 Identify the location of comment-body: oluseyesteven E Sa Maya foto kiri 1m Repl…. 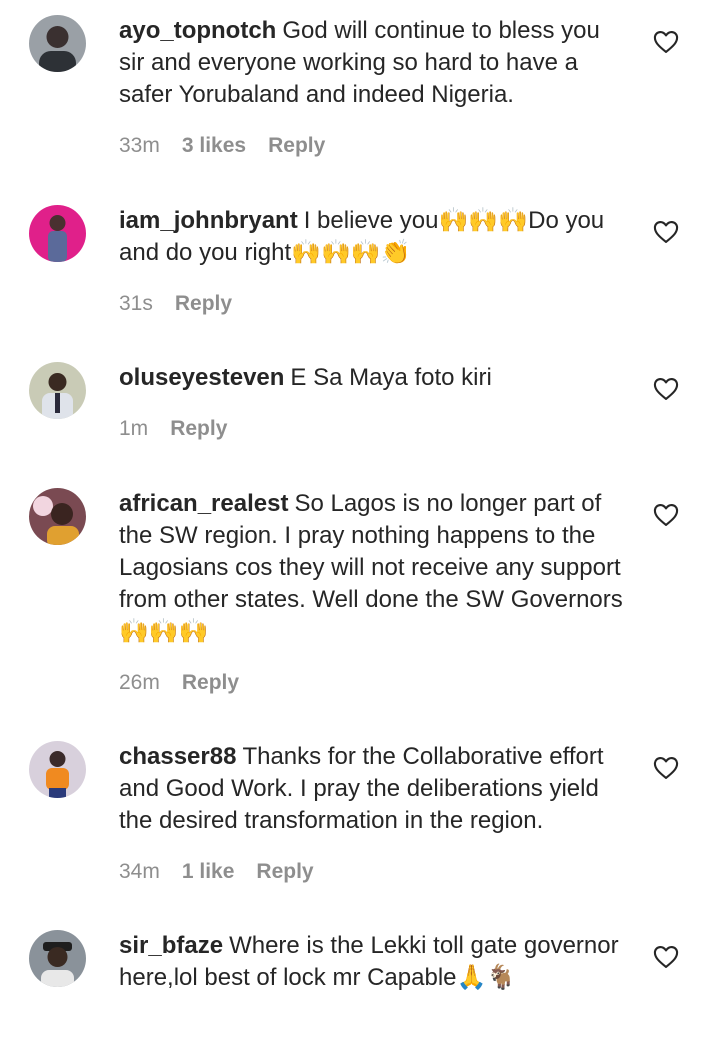
(374, 402).